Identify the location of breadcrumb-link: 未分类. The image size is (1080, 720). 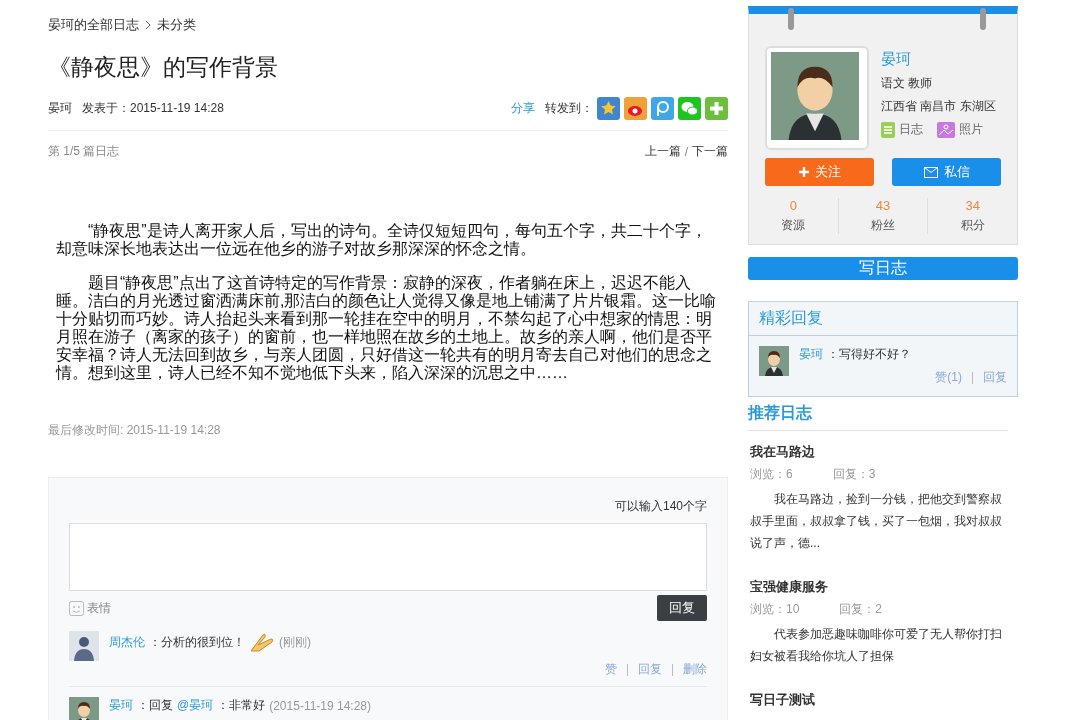
(176, 25).